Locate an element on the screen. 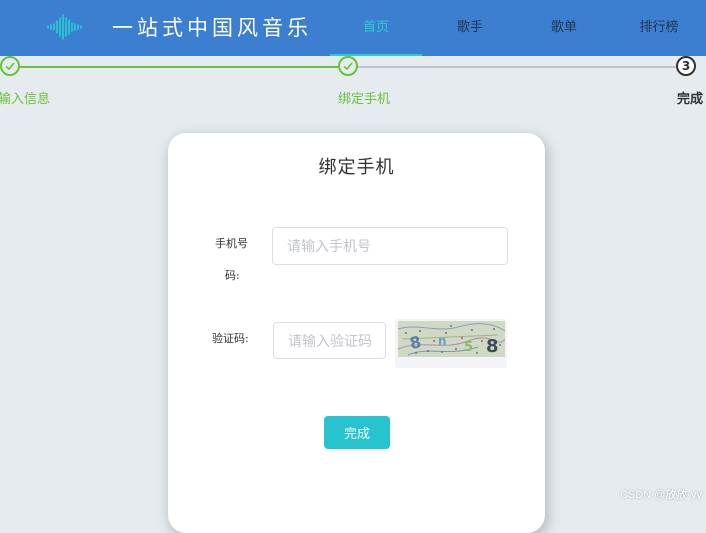 The height and width of the screenshot is (533, 706). nav-playlists-label: 歌单 is located at coordinates (563, 27).